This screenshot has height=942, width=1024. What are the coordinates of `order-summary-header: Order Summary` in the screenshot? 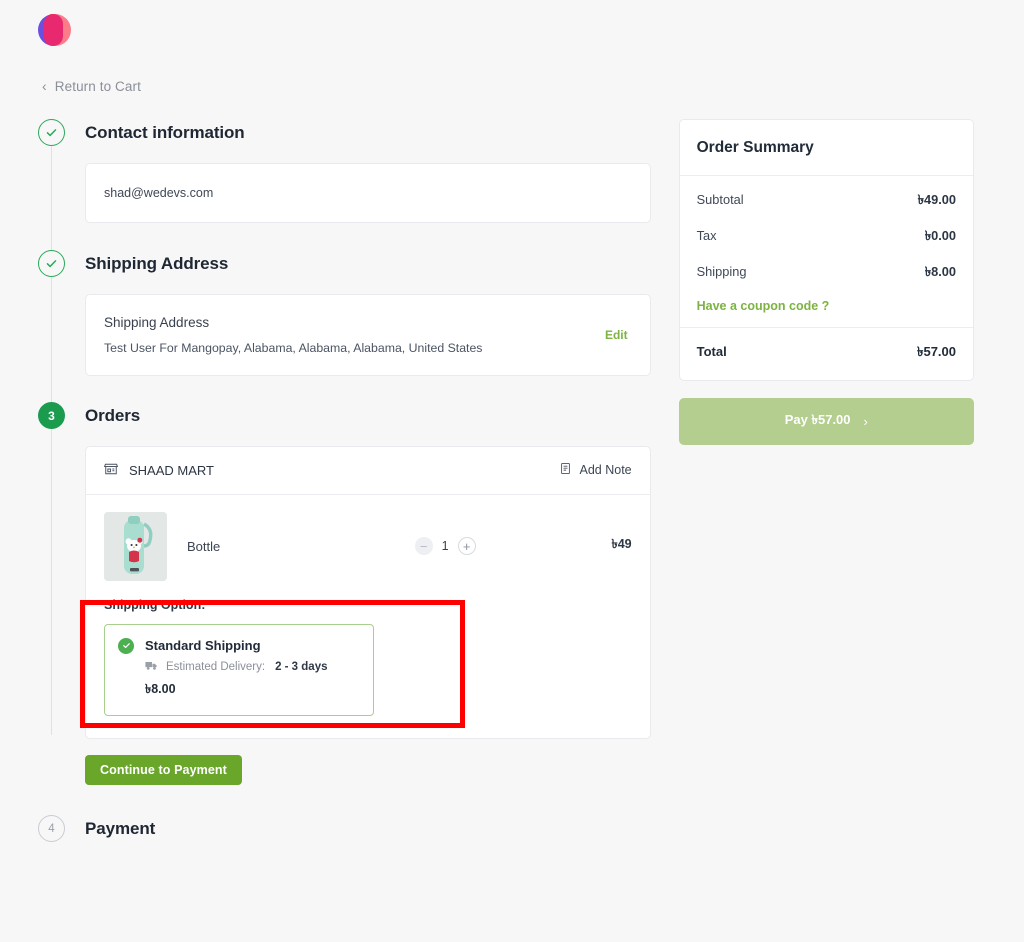 It's located at (826, 148).